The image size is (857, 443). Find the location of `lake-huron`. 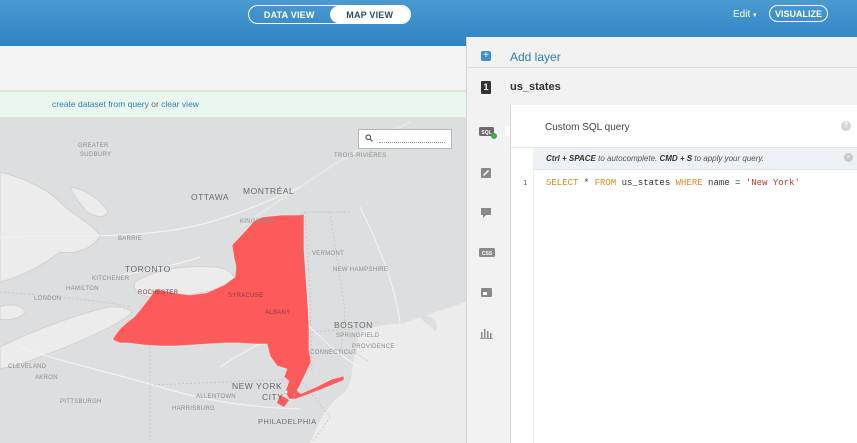

lake-huron is located at coordinates (50, 227).